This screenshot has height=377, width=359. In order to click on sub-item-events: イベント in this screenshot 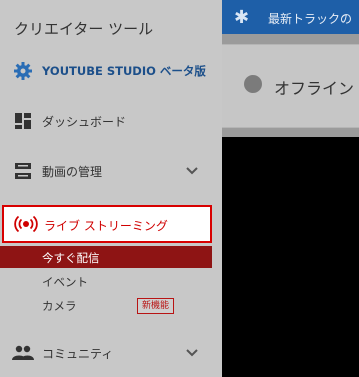, I will do `click(65, 282)`.